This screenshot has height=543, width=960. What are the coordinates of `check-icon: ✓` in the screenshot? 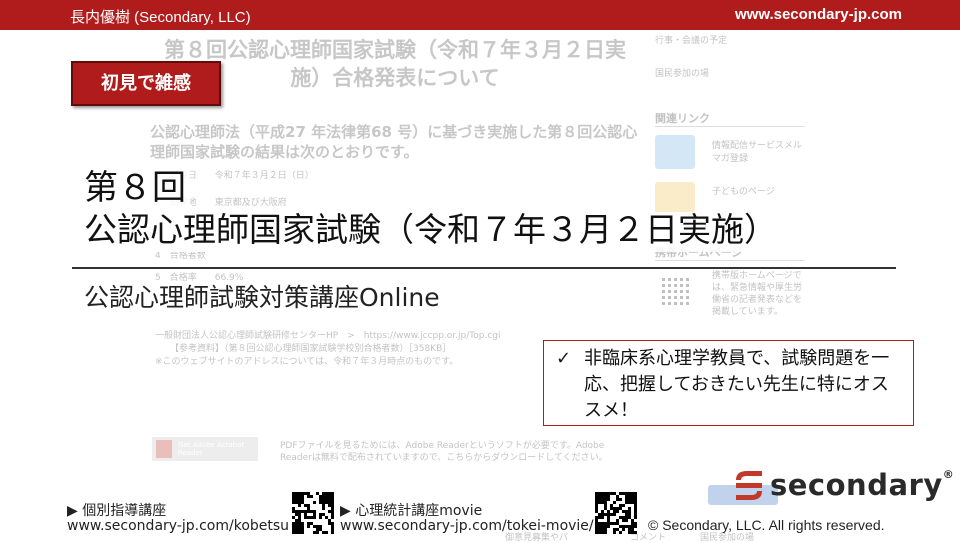 It's located at (564, 358).